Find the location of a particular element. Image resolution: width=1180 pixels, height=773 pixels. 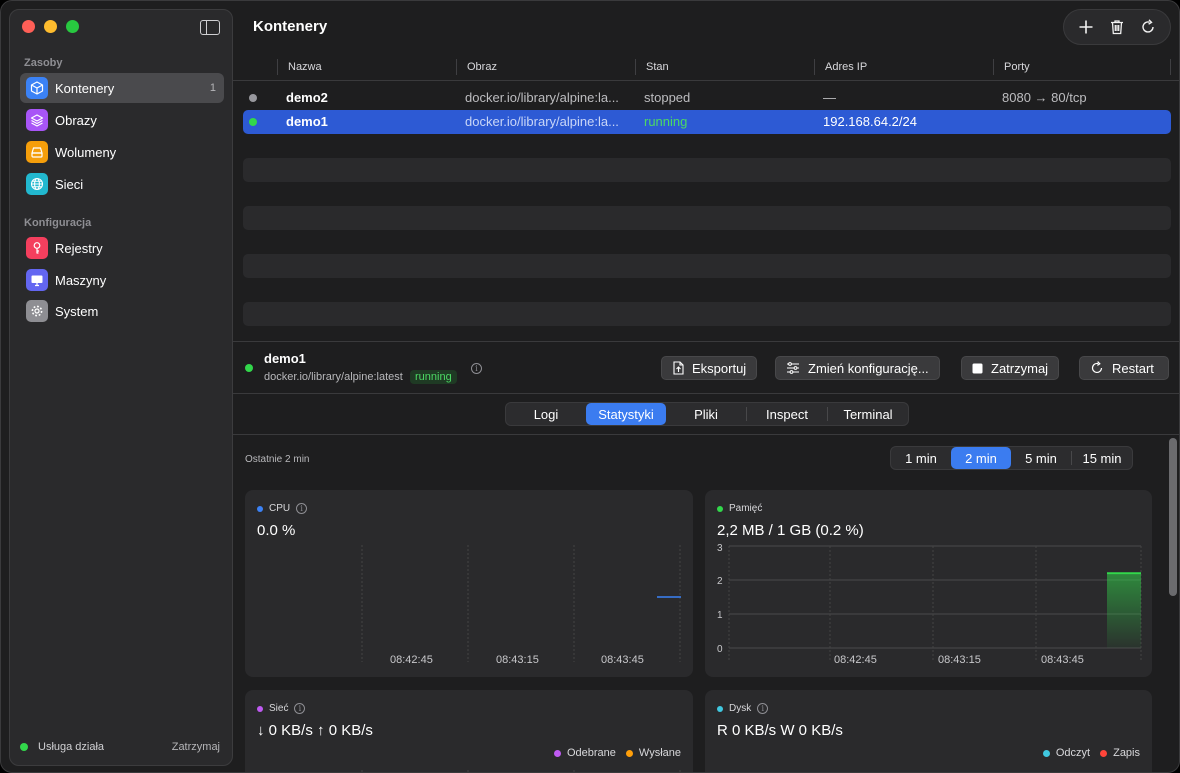

toolbar is located at coordinates (1117, 27).